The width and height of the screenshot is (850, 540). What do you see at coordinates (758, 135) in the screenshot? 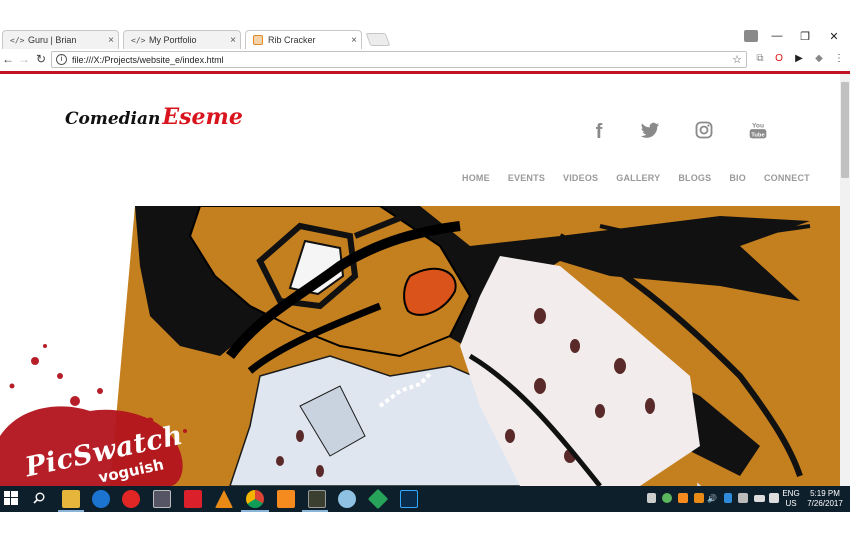
I see `youtube-bottom-text: Tube` at bounding box center [758, 135].